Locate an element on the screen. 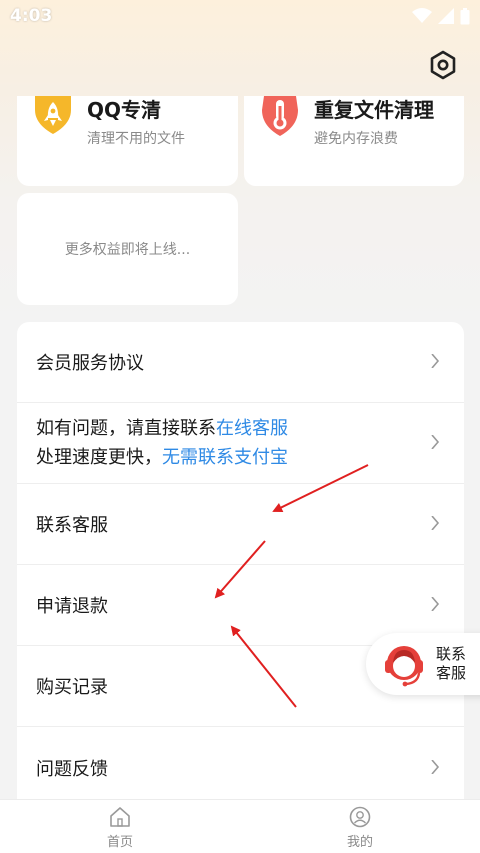  help-line-1: 如有问题，请直接联系在线客服 is located at coordinates (162, 428).